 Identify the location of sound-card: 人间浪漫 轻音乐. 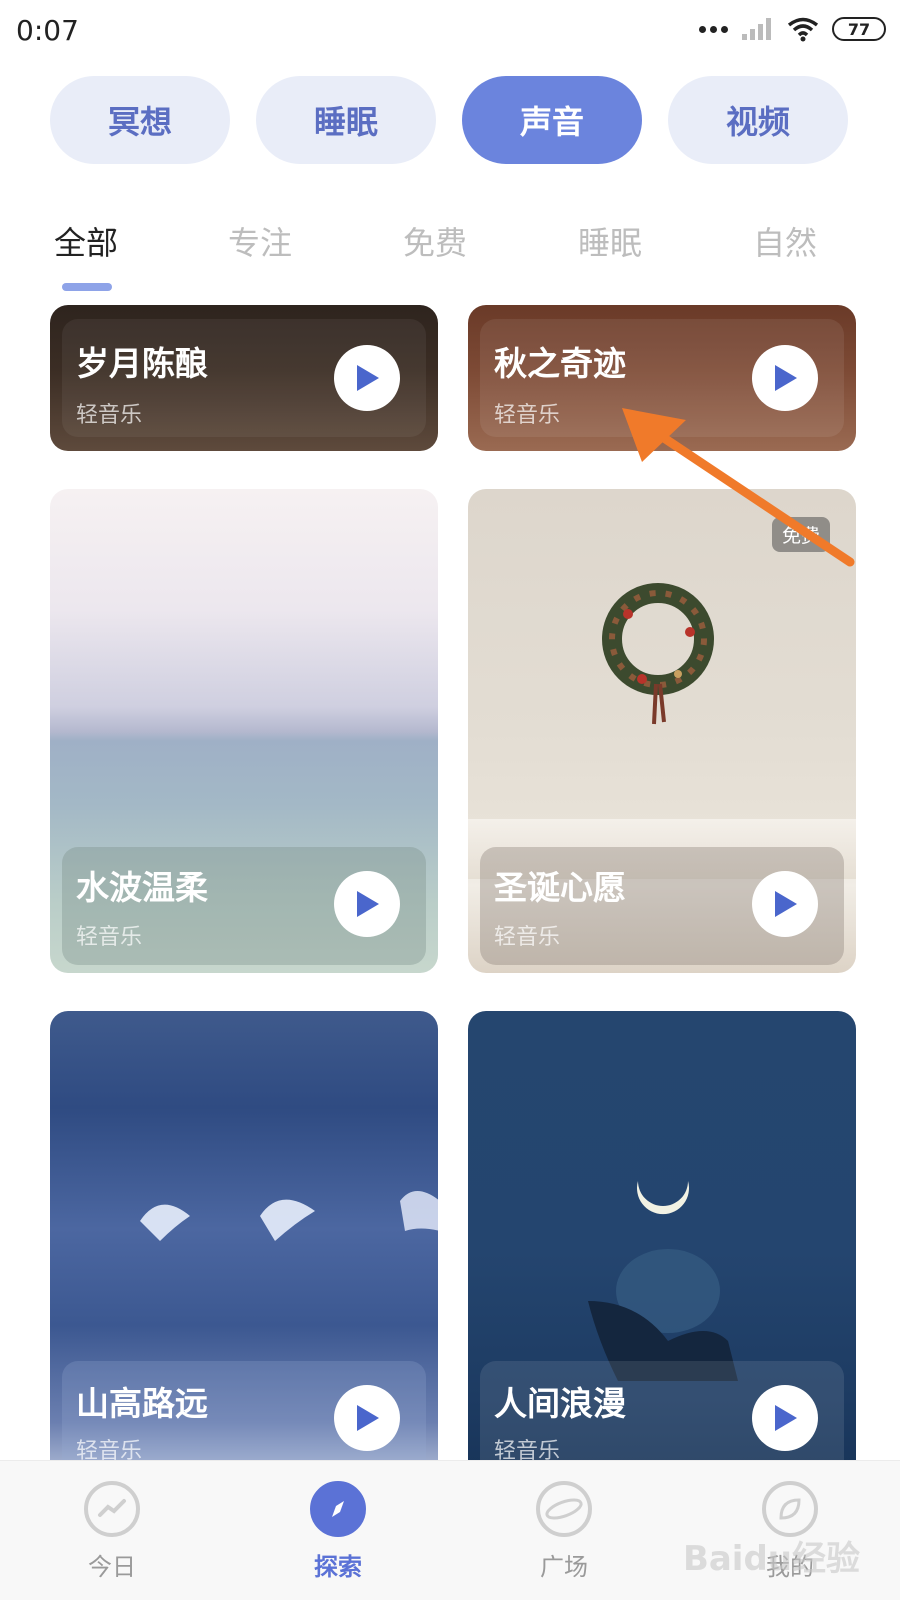
(662, 1235).